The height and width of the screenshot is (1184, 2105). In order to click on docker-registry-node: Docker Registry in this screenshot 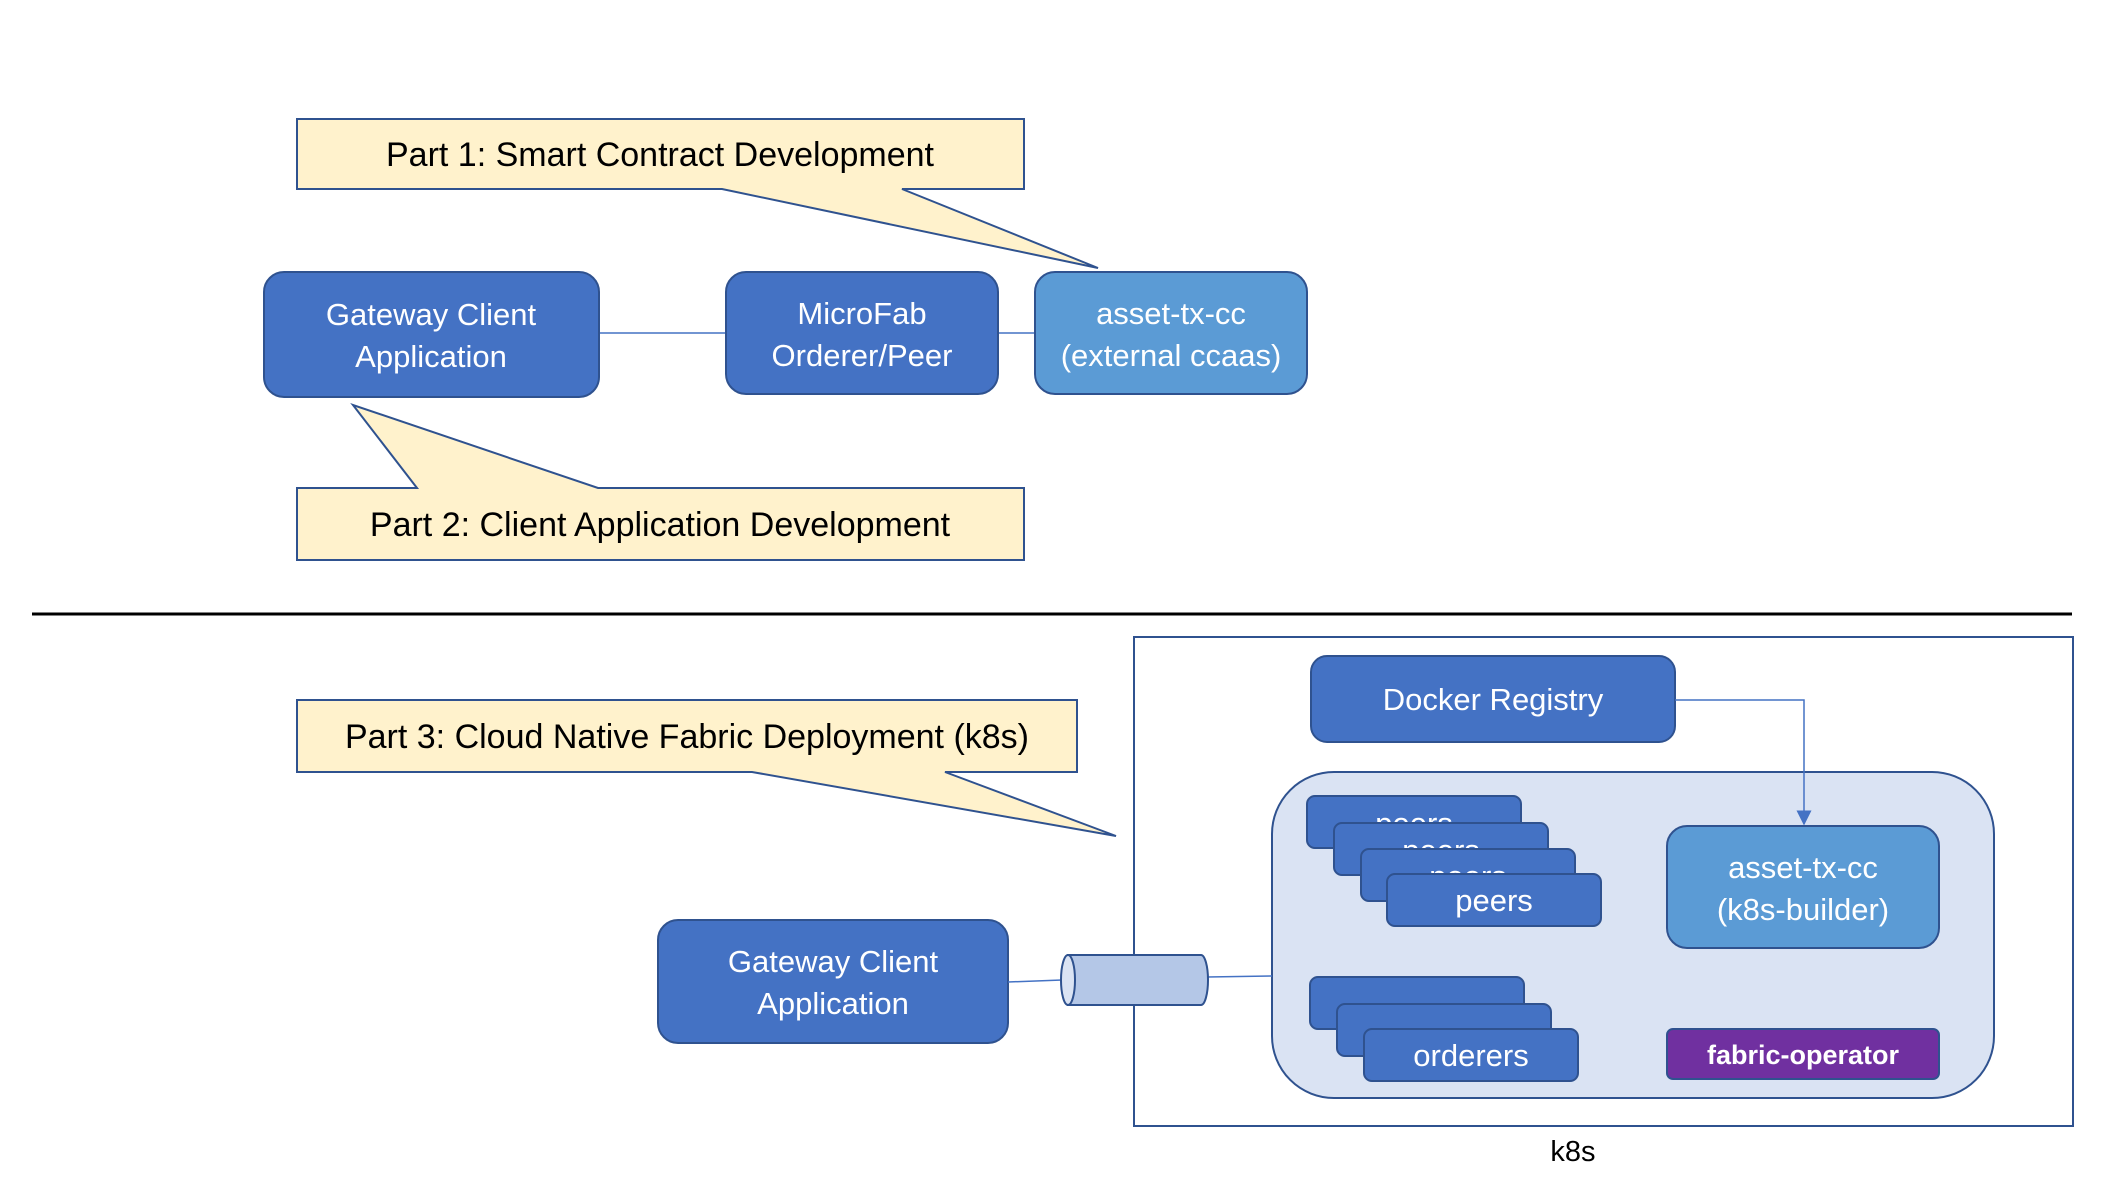, I will do `click(1493, 699)`.